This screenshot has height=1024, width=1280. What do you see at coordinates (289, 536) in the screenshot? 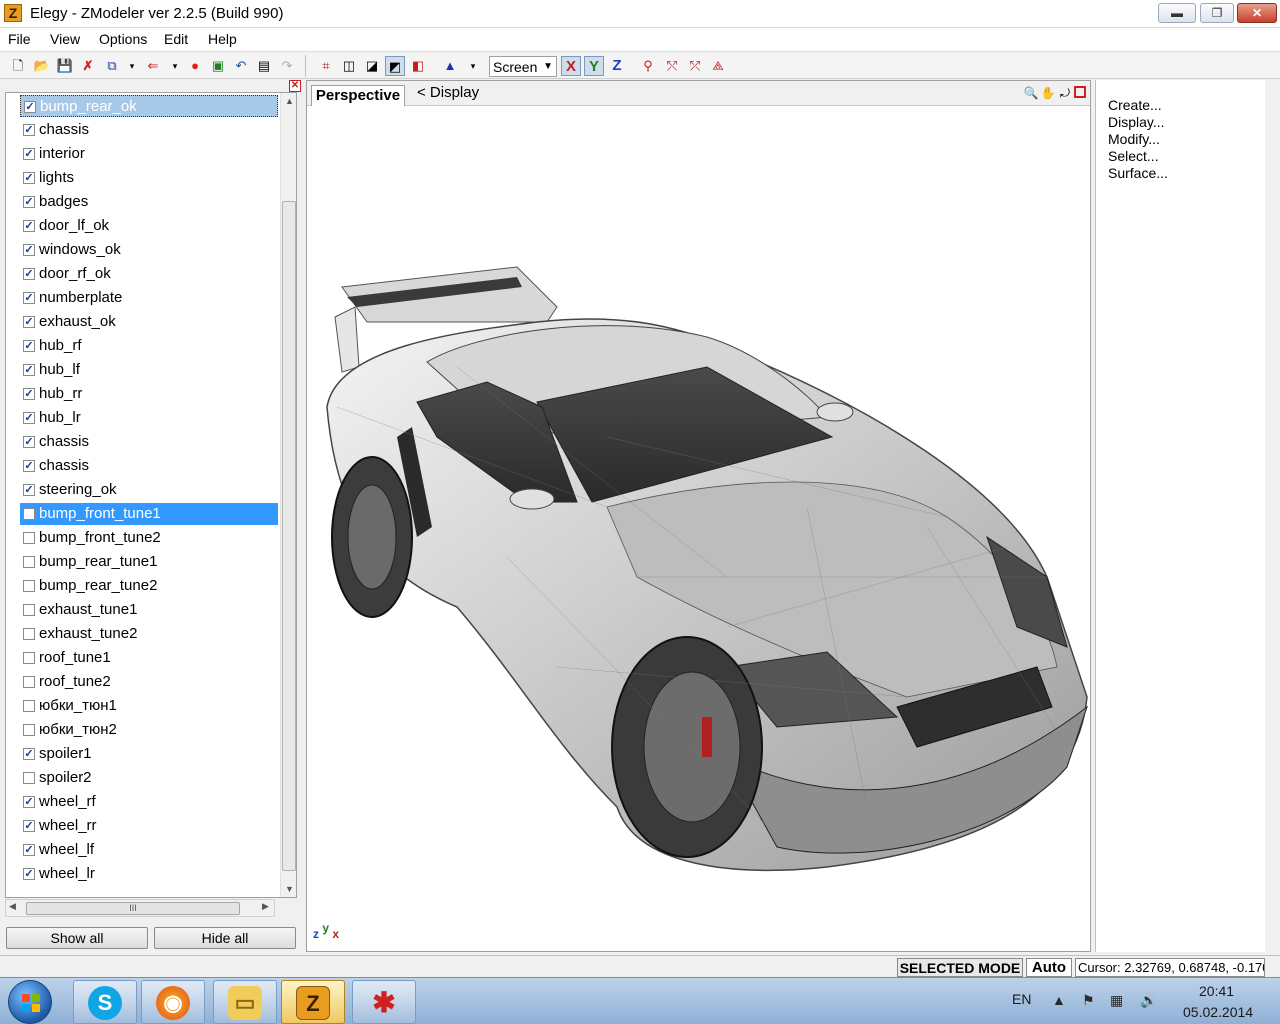
I see `scrollbar-thumb` at bounding box center [289, 536].